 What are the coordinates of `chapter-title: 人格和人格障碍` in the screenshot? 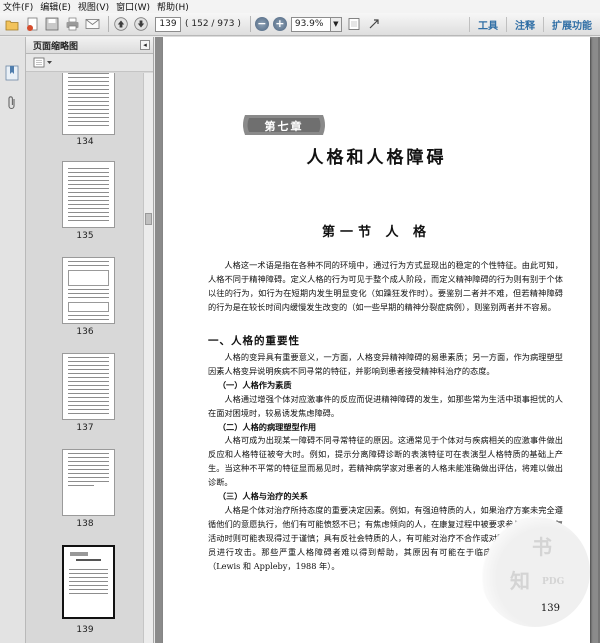 It's located at (376, 158).